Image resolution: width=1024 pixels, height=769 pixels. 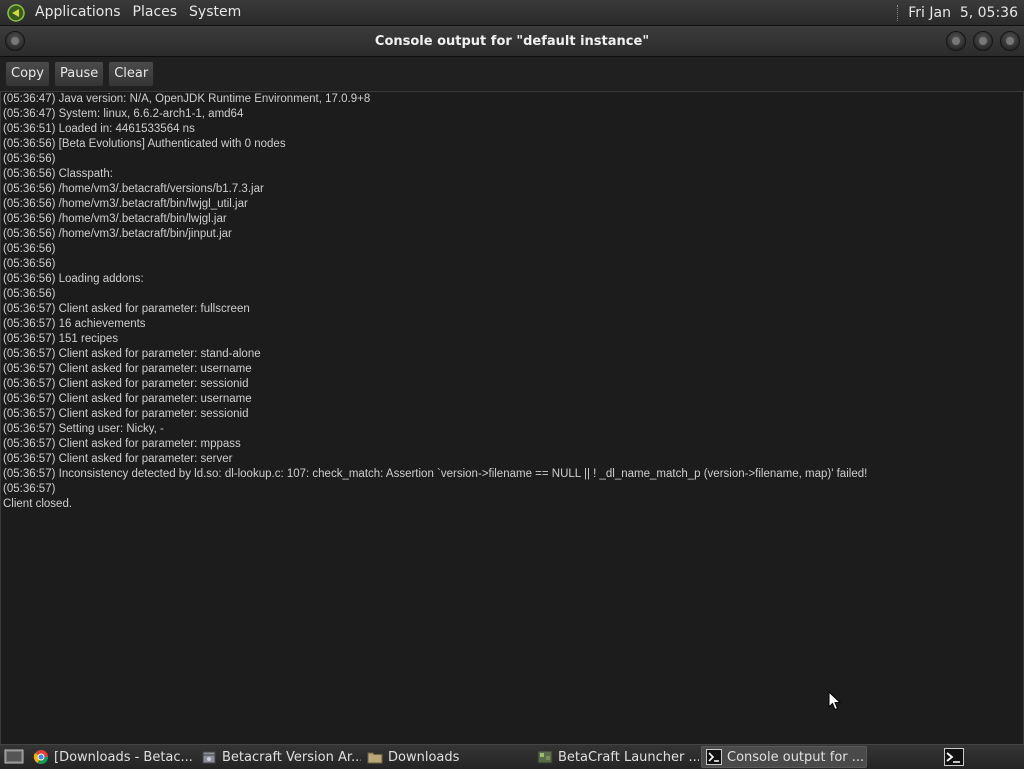 What do you see at coordinates (954, 757) in the screenshot?
I see `terminal-tray-icon` at bounding box center [954, 757].